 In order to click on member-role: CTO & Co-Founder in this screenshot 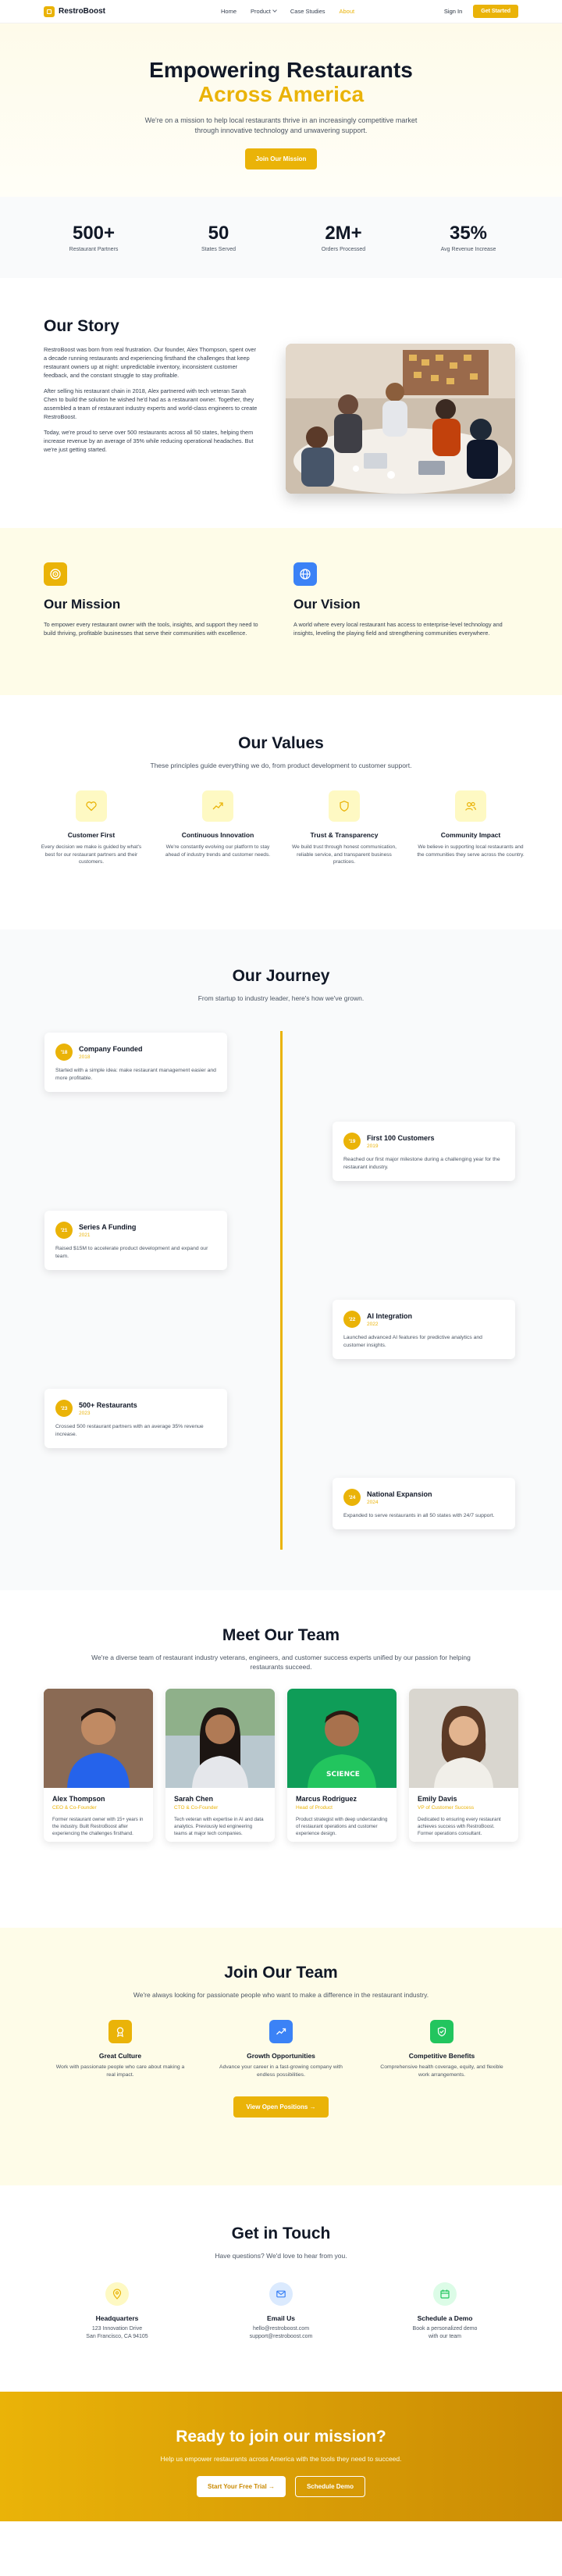, I will do `click(197, 1808)`.